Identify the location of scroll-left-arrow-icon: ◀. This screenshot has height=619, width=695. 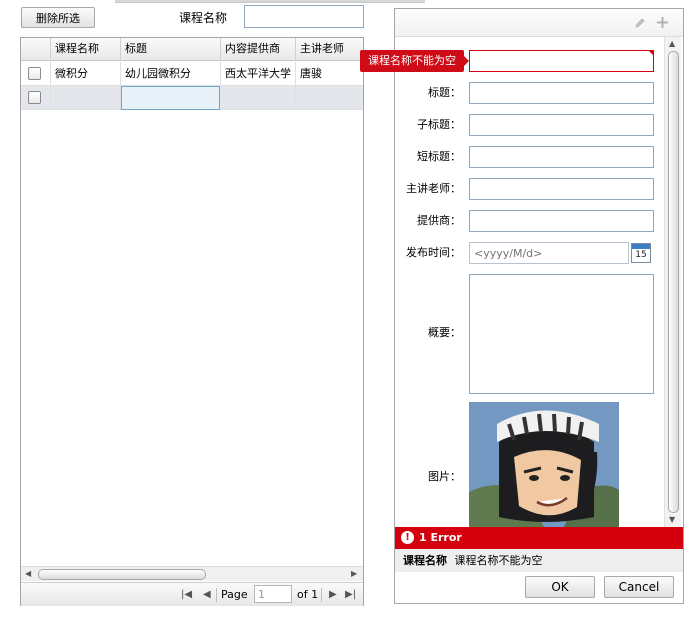
(28, 574).